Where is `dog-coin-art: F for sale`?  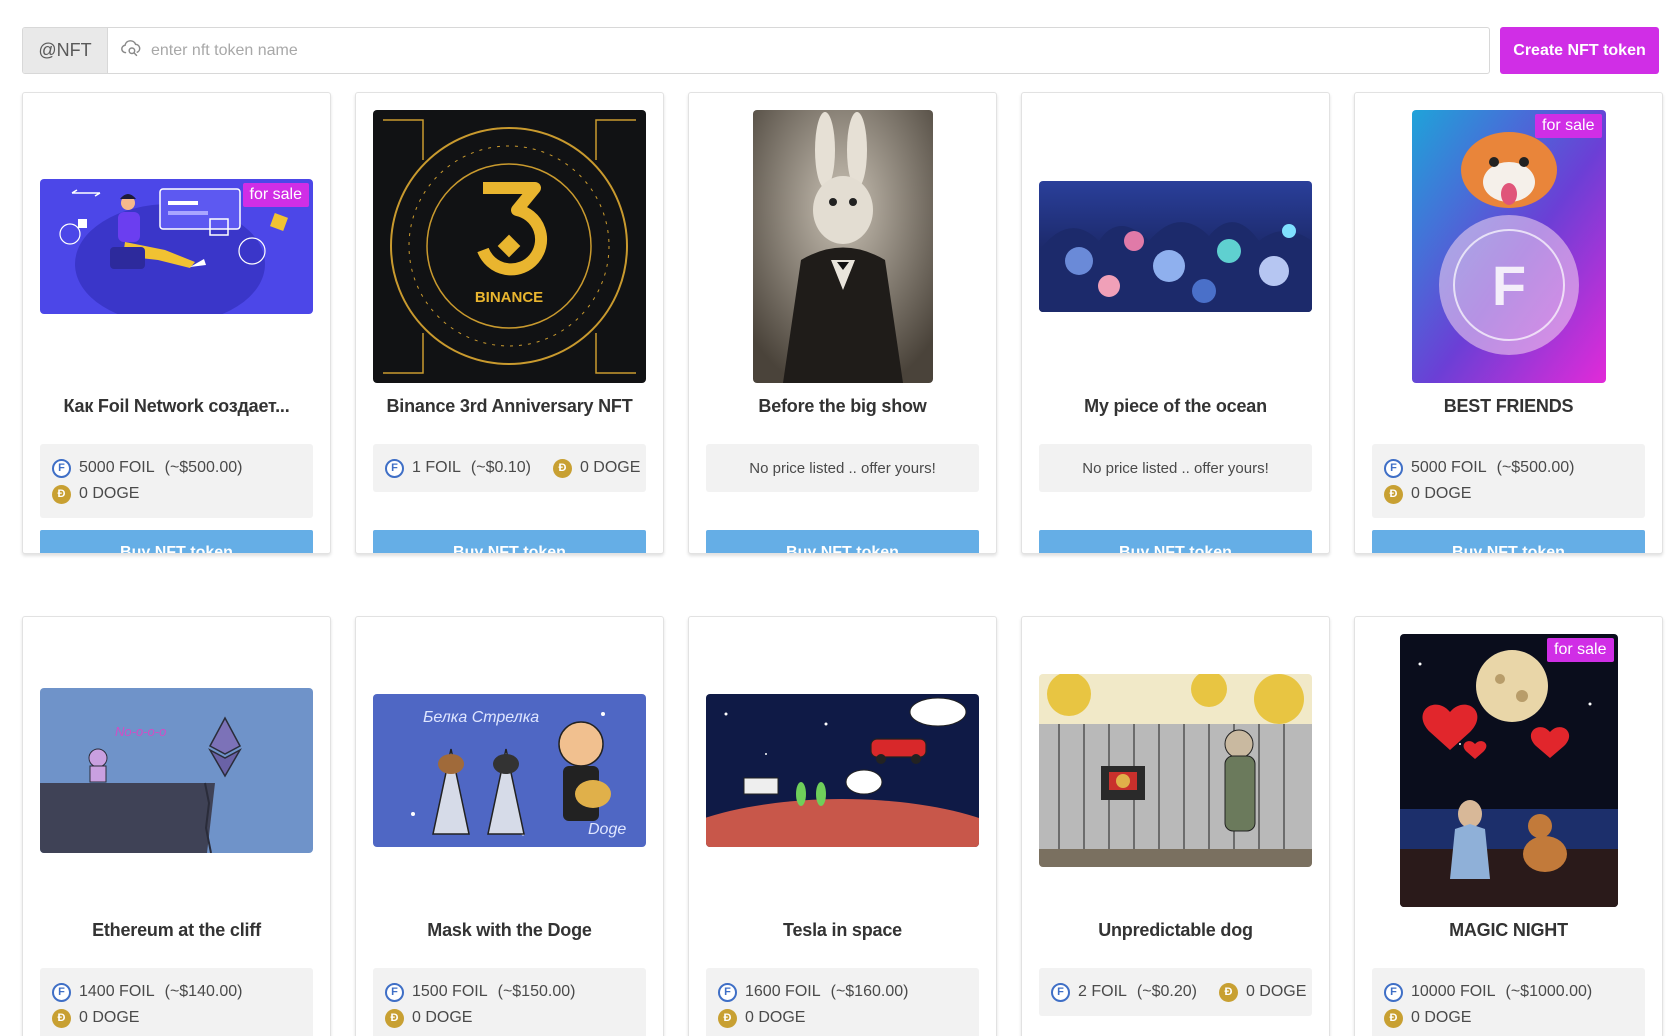
dog-coin-art: F for sale is located at coordinates (1508, 246).